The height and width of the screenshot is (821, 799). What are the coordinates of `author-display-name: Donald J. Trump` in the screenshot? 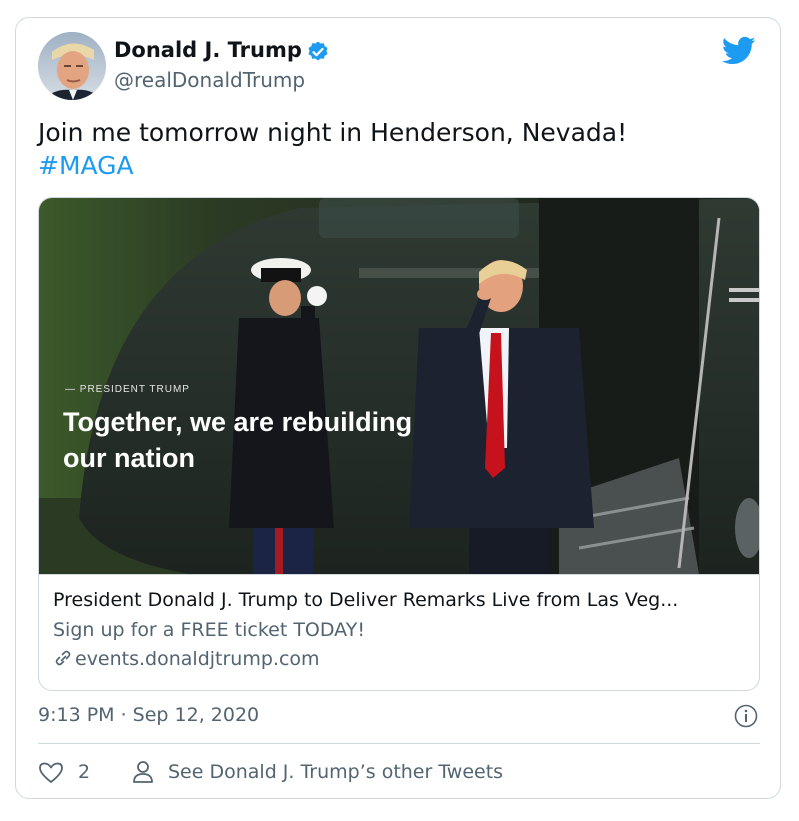 It's located at (208, 50).